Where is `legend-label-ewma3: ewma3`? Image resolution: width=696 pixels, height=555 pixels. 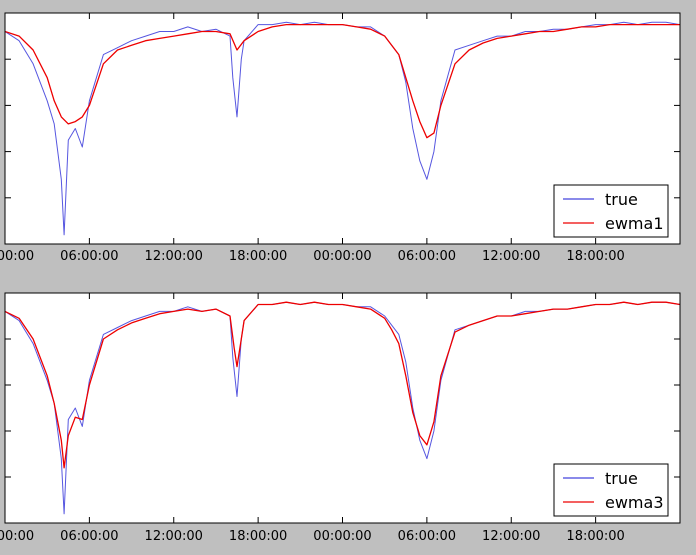
legend-label-ewma3: ewma3 is located at coordinates (634, 502).